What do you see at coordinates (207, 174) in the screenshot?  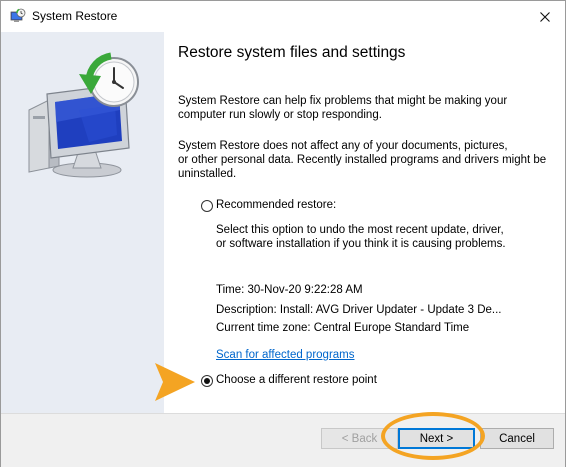 I see `notice-line-3: uninstalled.` at bounding box center [207, 174].